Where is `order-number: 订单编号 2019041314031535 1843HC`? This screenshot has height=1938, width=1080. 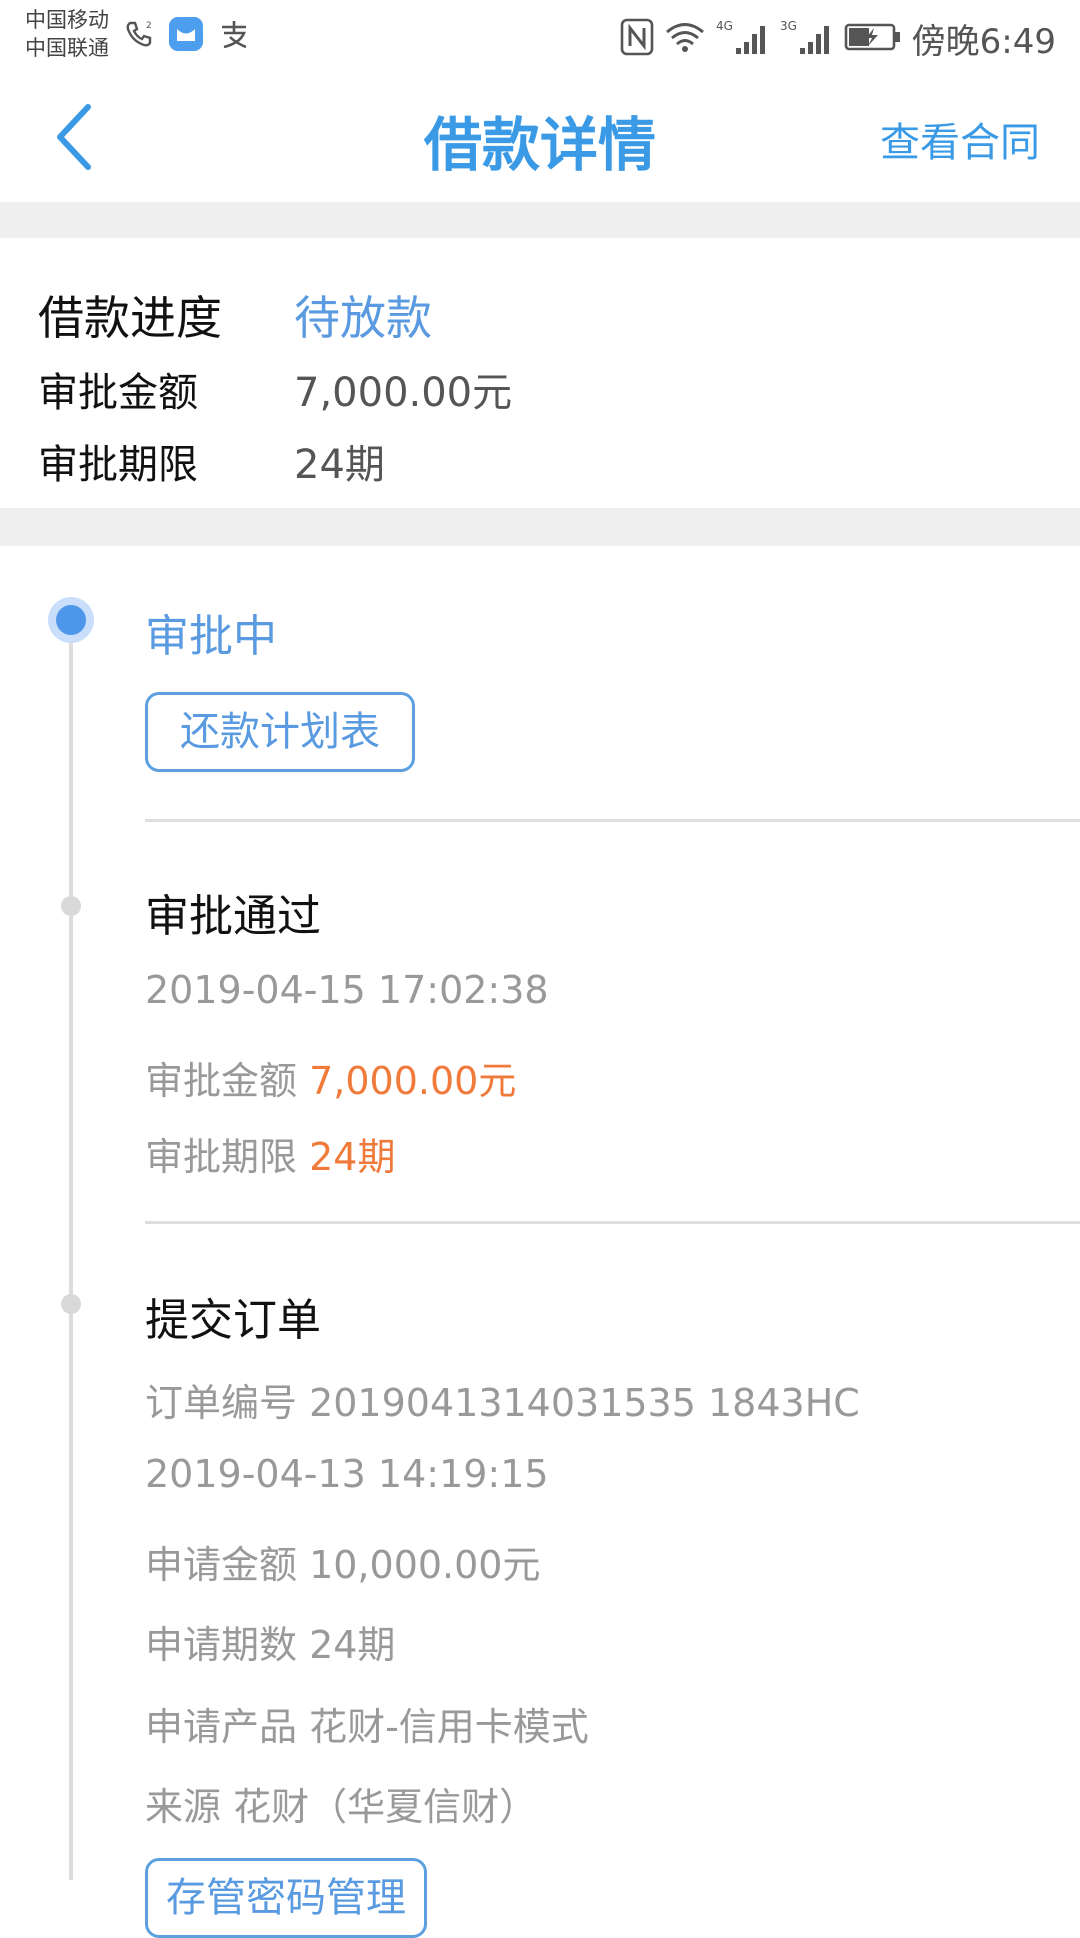
order-number: 订单编号 2019041314031535 1843HC is located at coordinates (502, 1403).